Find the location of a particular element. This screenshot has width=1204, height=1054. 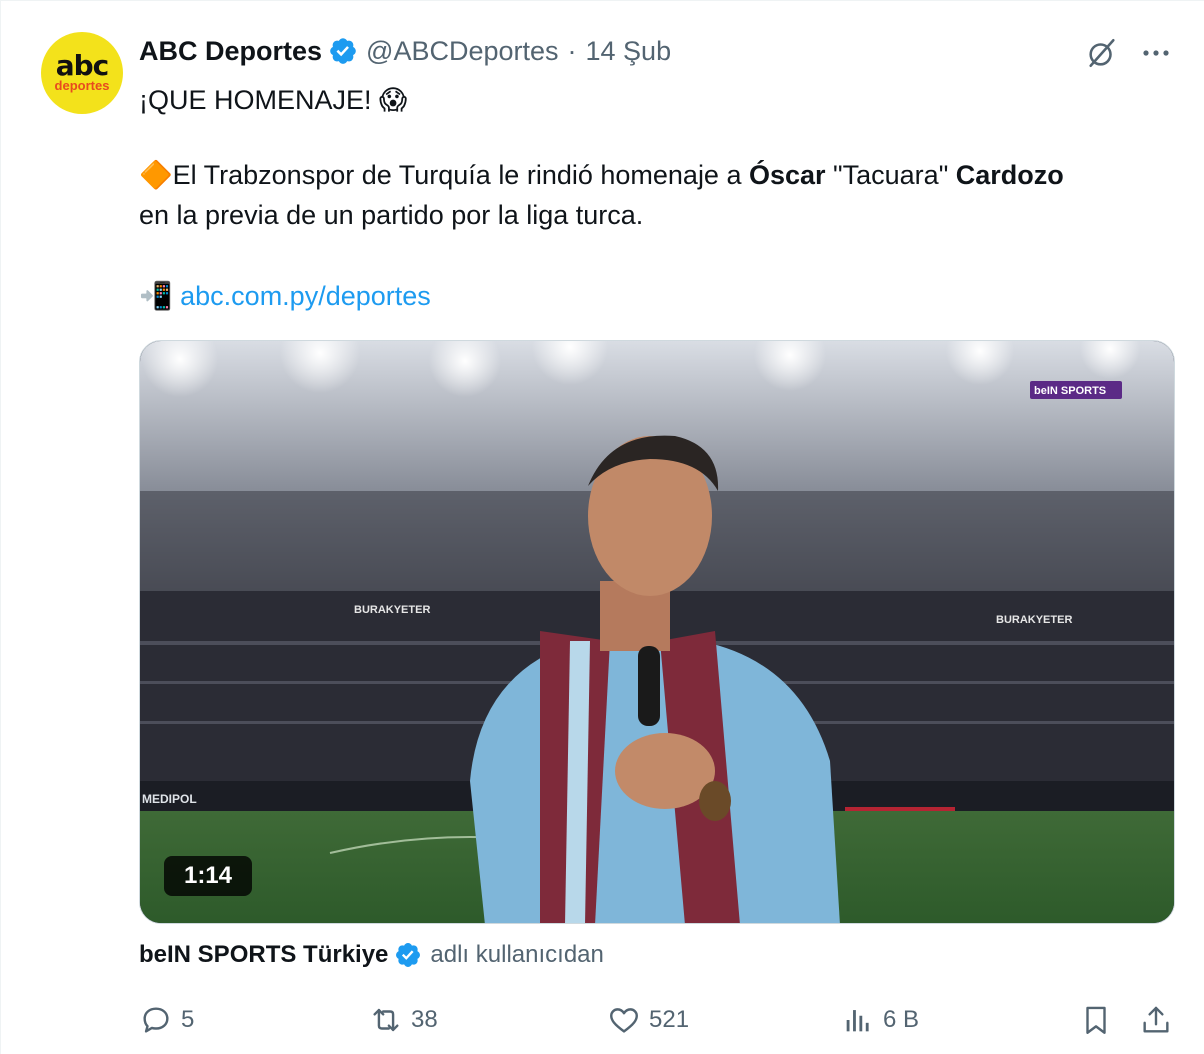

author-handle: @ABCDeportes is located at coordinates (462, 51).